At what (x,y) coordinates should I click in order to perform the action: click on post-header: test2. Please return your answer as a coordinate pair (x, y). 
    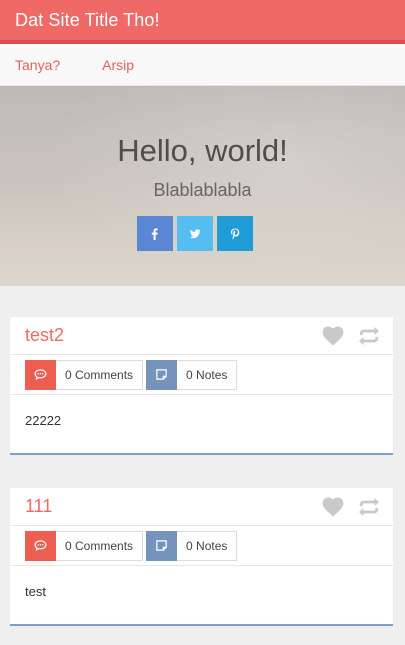
    Looking at the image, I should click on (201, 336).